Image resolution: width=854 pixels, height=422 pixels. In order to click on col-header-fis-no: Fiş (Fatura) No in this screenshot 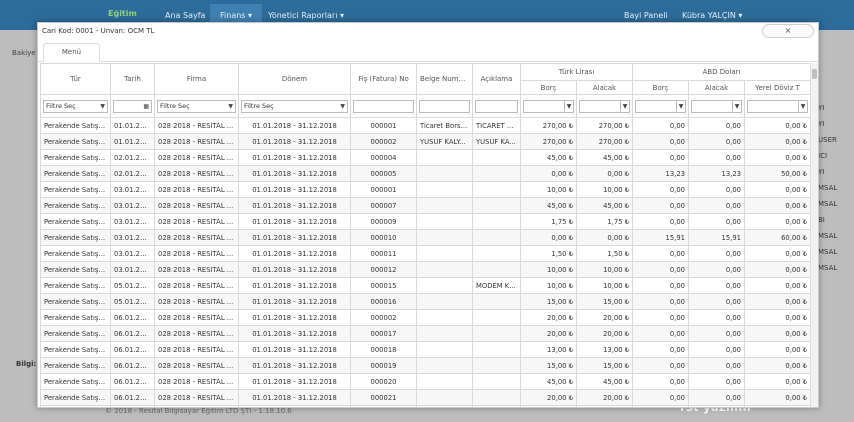, I will do `click(383, 79)`.